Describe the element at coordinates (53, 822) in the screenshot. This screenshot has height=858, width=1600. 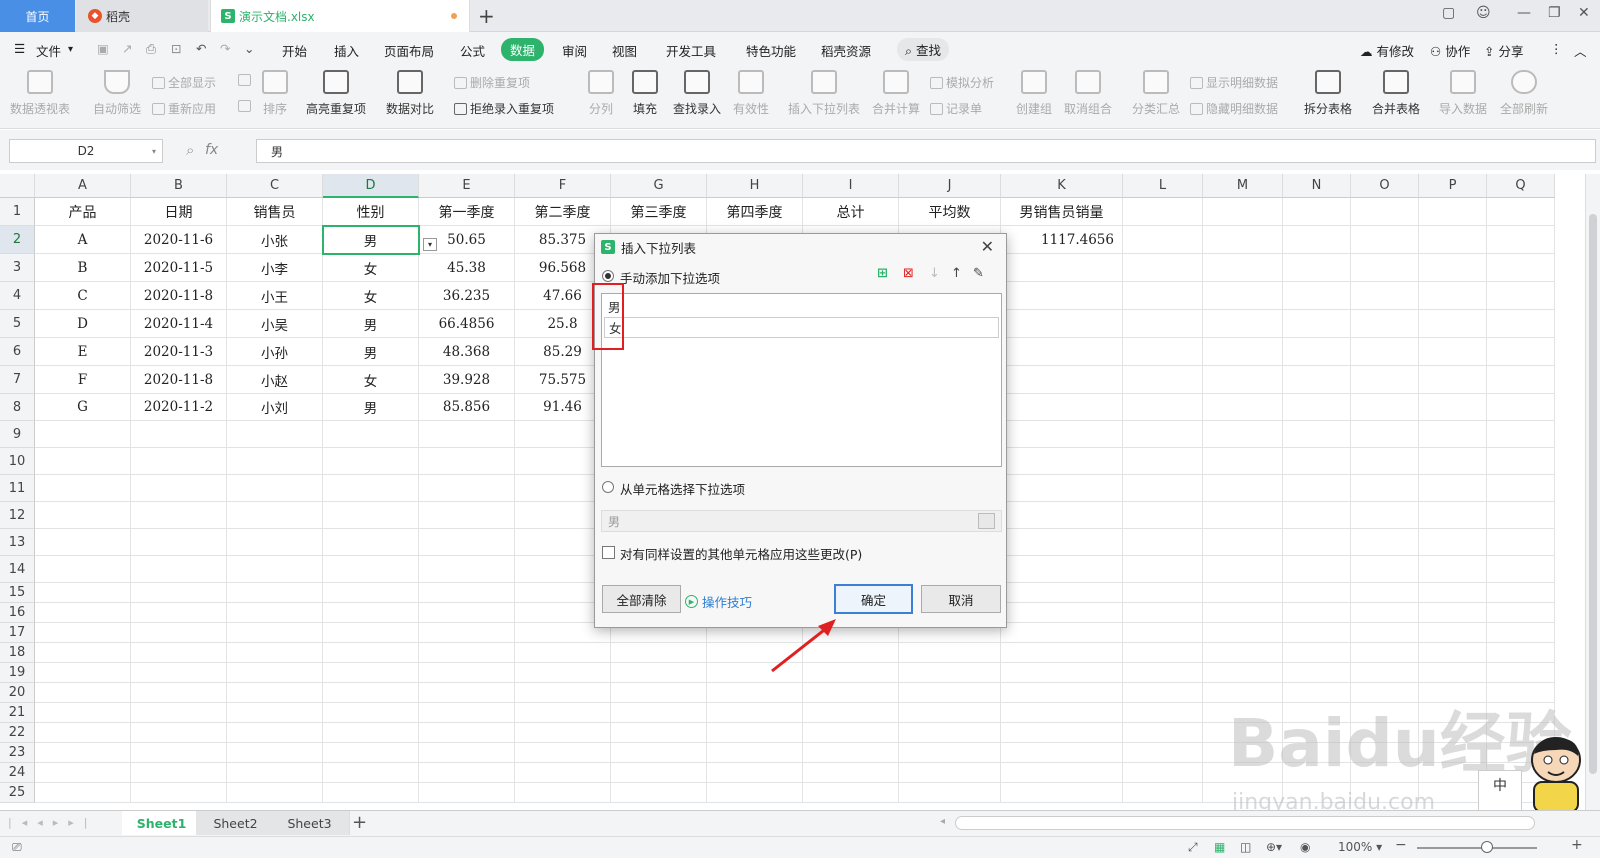
I see `sheet-nav-arrows-icon: |◂◂▸▸|` at that location.